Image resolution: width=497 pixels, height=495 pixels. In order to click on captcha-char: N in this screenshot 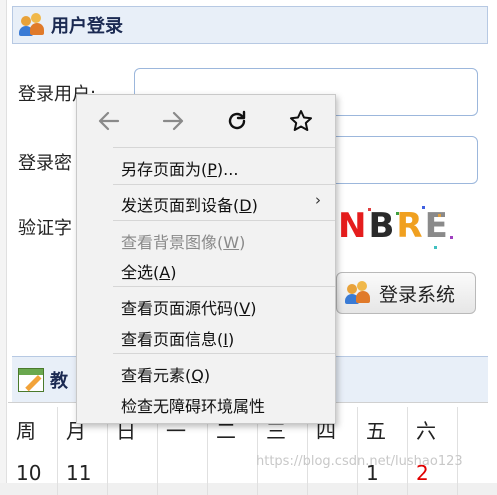, I will do `click(353, 226)`.